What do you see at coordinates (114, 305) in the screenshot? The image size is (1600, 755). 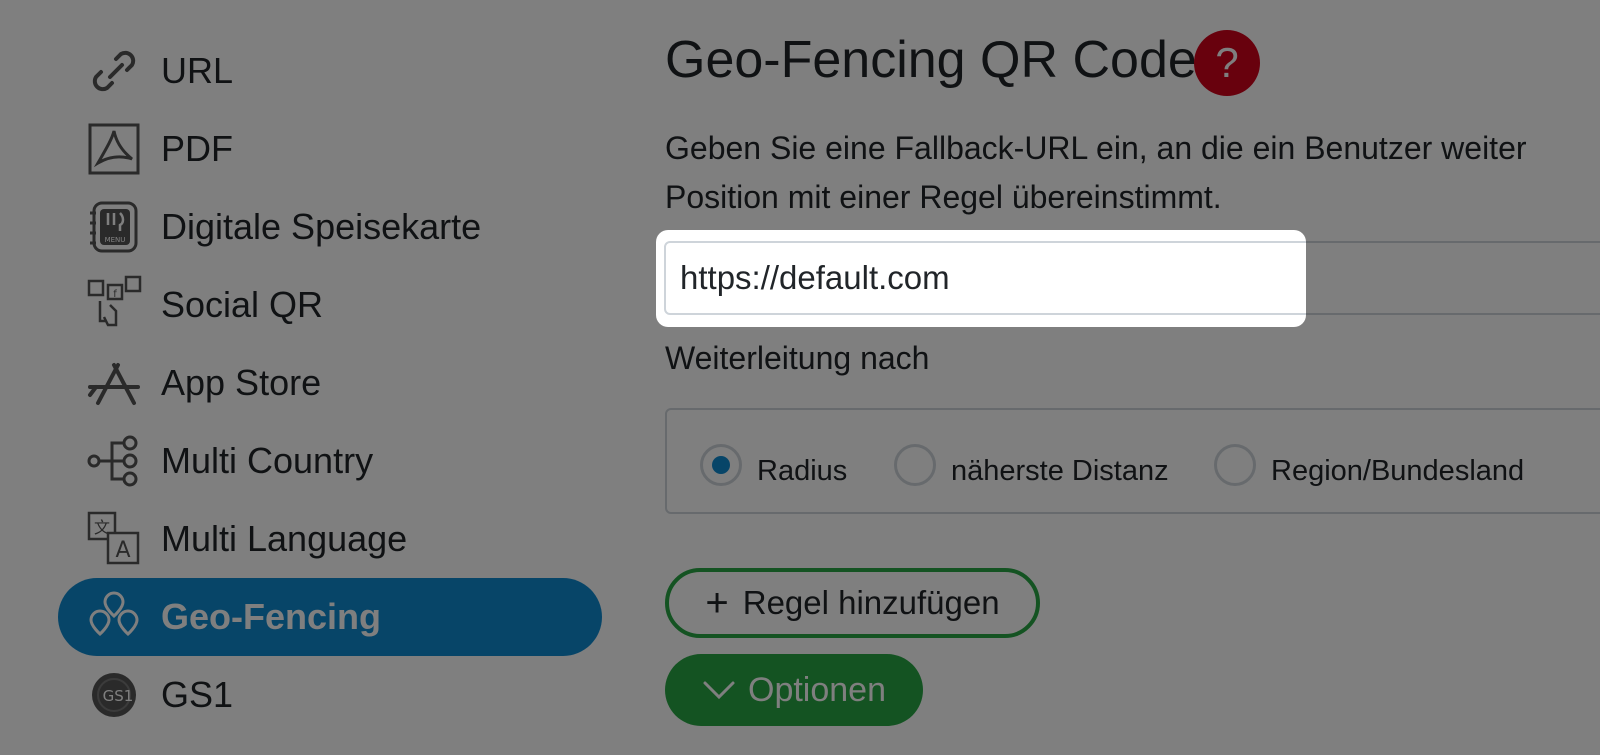 I see `social-icon: f` at bounding box center [114, 305].